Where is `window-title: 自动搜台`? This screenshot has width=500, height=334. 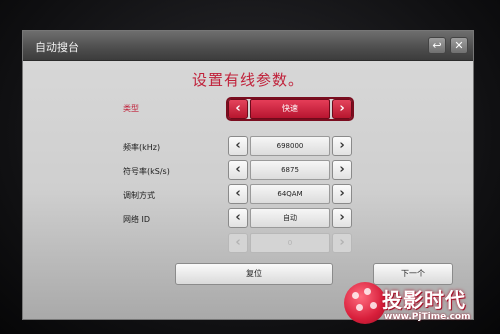 window-title: 自动搜台 is located at coordinates (57, 47).